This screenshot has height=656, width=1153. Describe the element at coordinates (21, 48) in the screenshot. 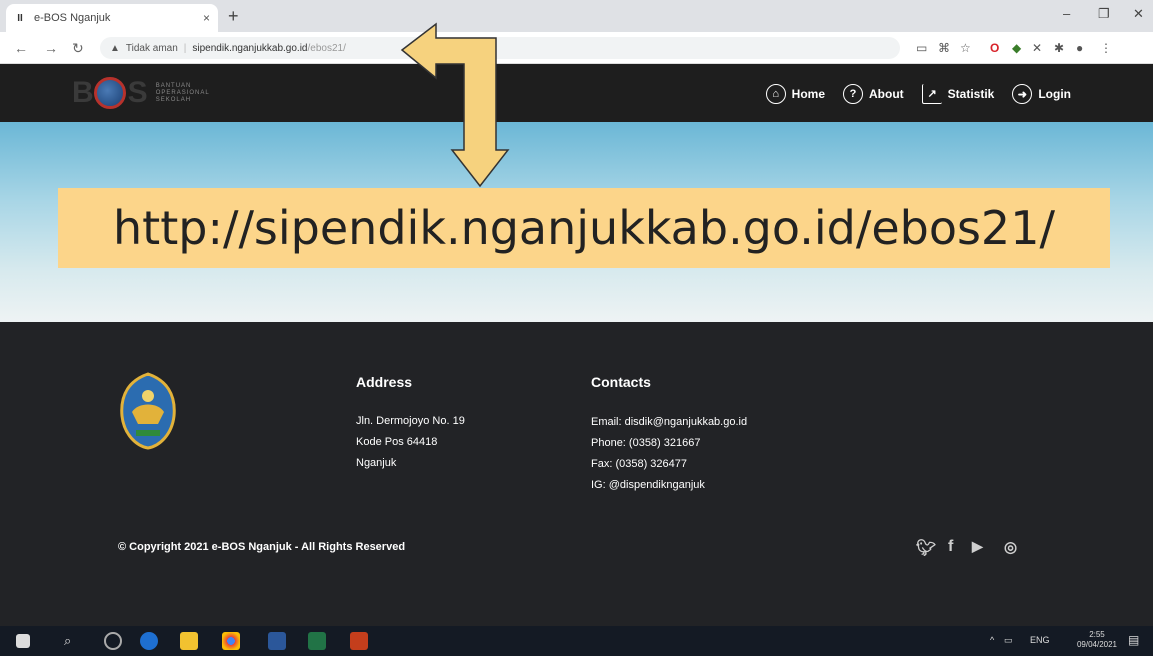

I see `back-icon: ←` at that location.